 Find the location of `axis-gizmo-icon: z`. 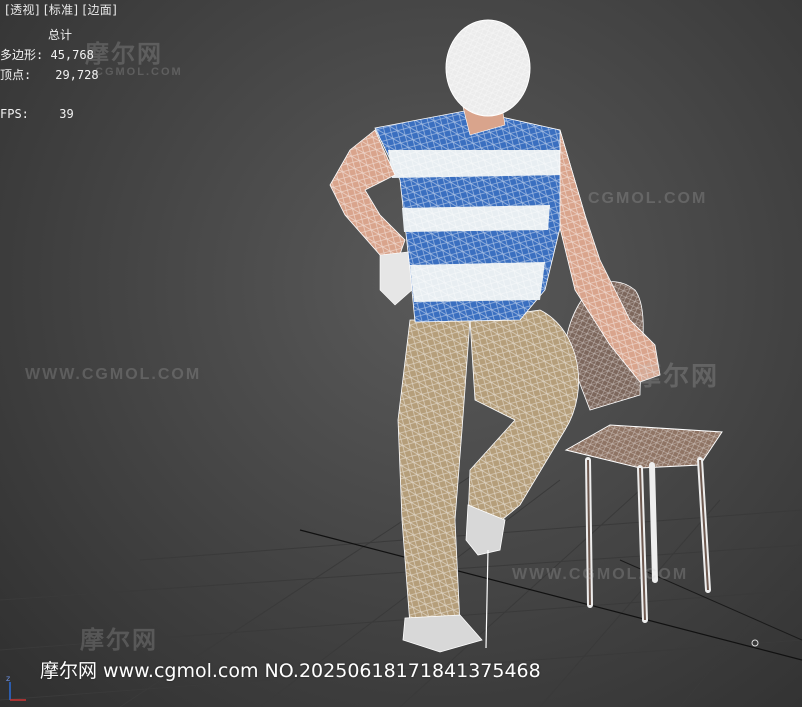

axis-gizmo-icon: z is located at coordinates (16, 687).